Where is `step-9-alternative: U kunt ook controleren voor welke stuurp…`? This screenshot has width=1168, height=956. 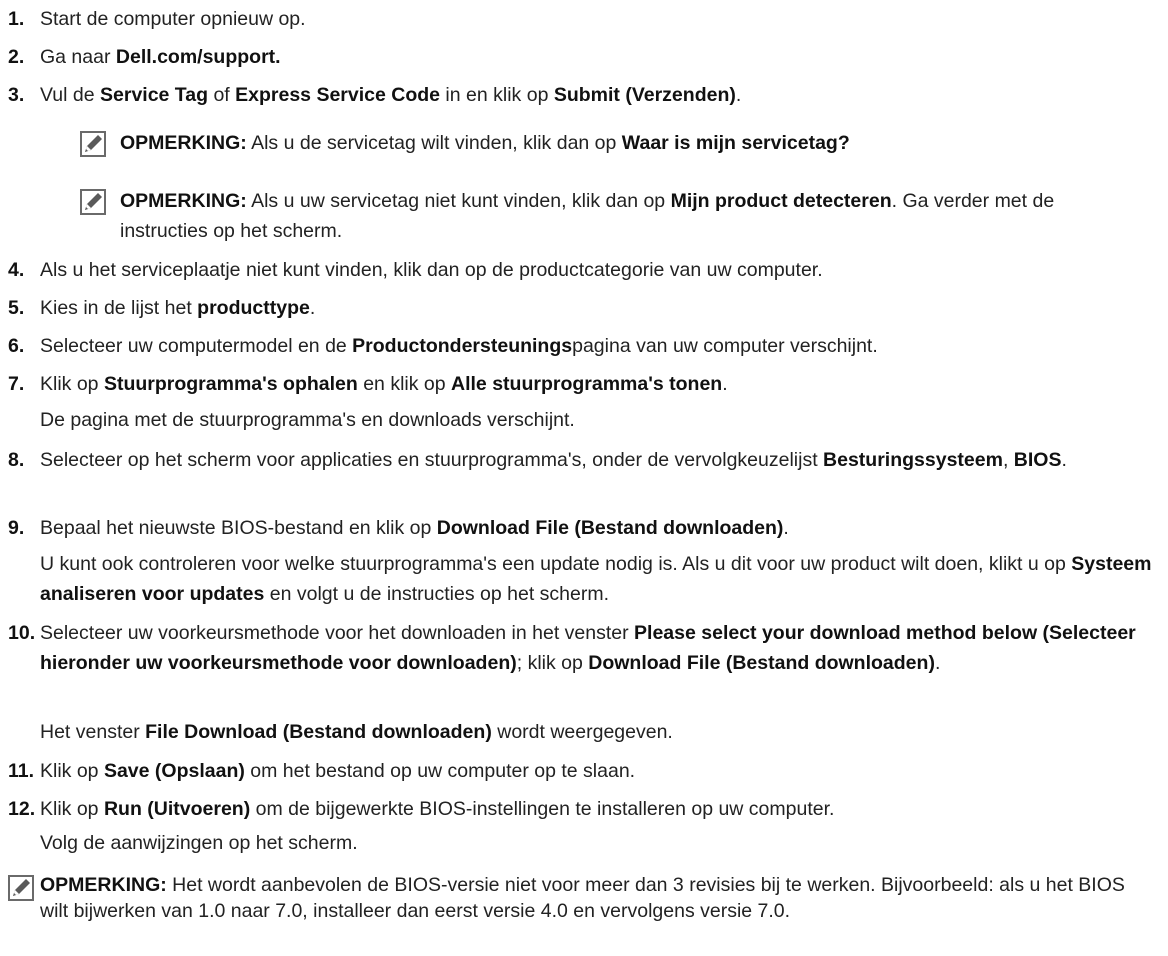
step-9-alternative: U kunt ook controleren voor welke stuurp… is located at coordinates (603, 579).